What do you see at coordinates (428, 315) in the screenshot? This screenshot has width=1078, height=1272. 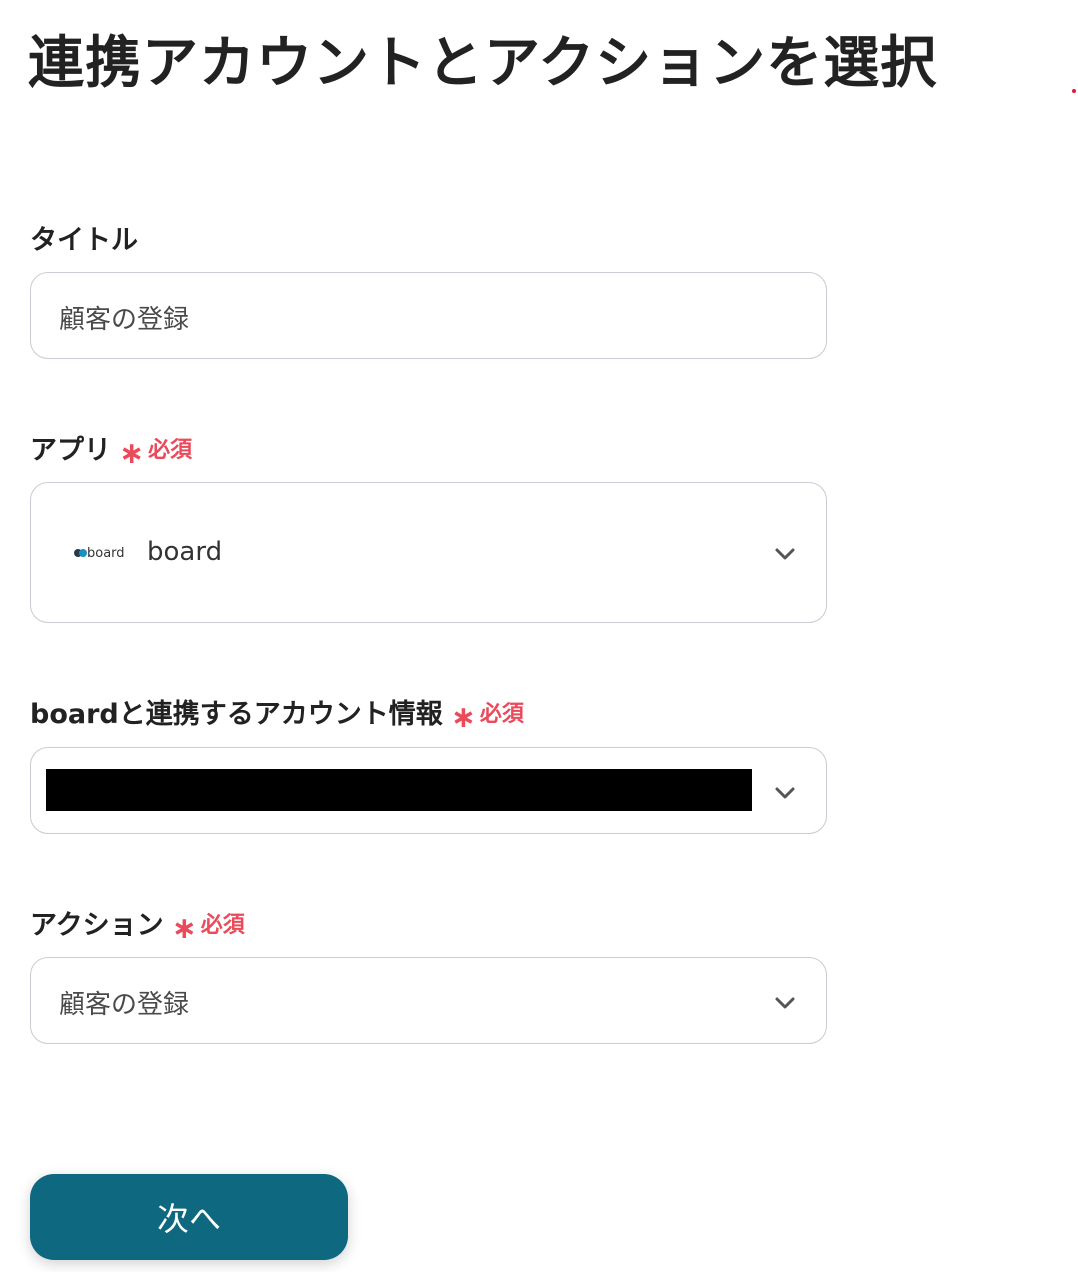 I see `title-input: 顧客の登録` at bounding box center [428, 315].